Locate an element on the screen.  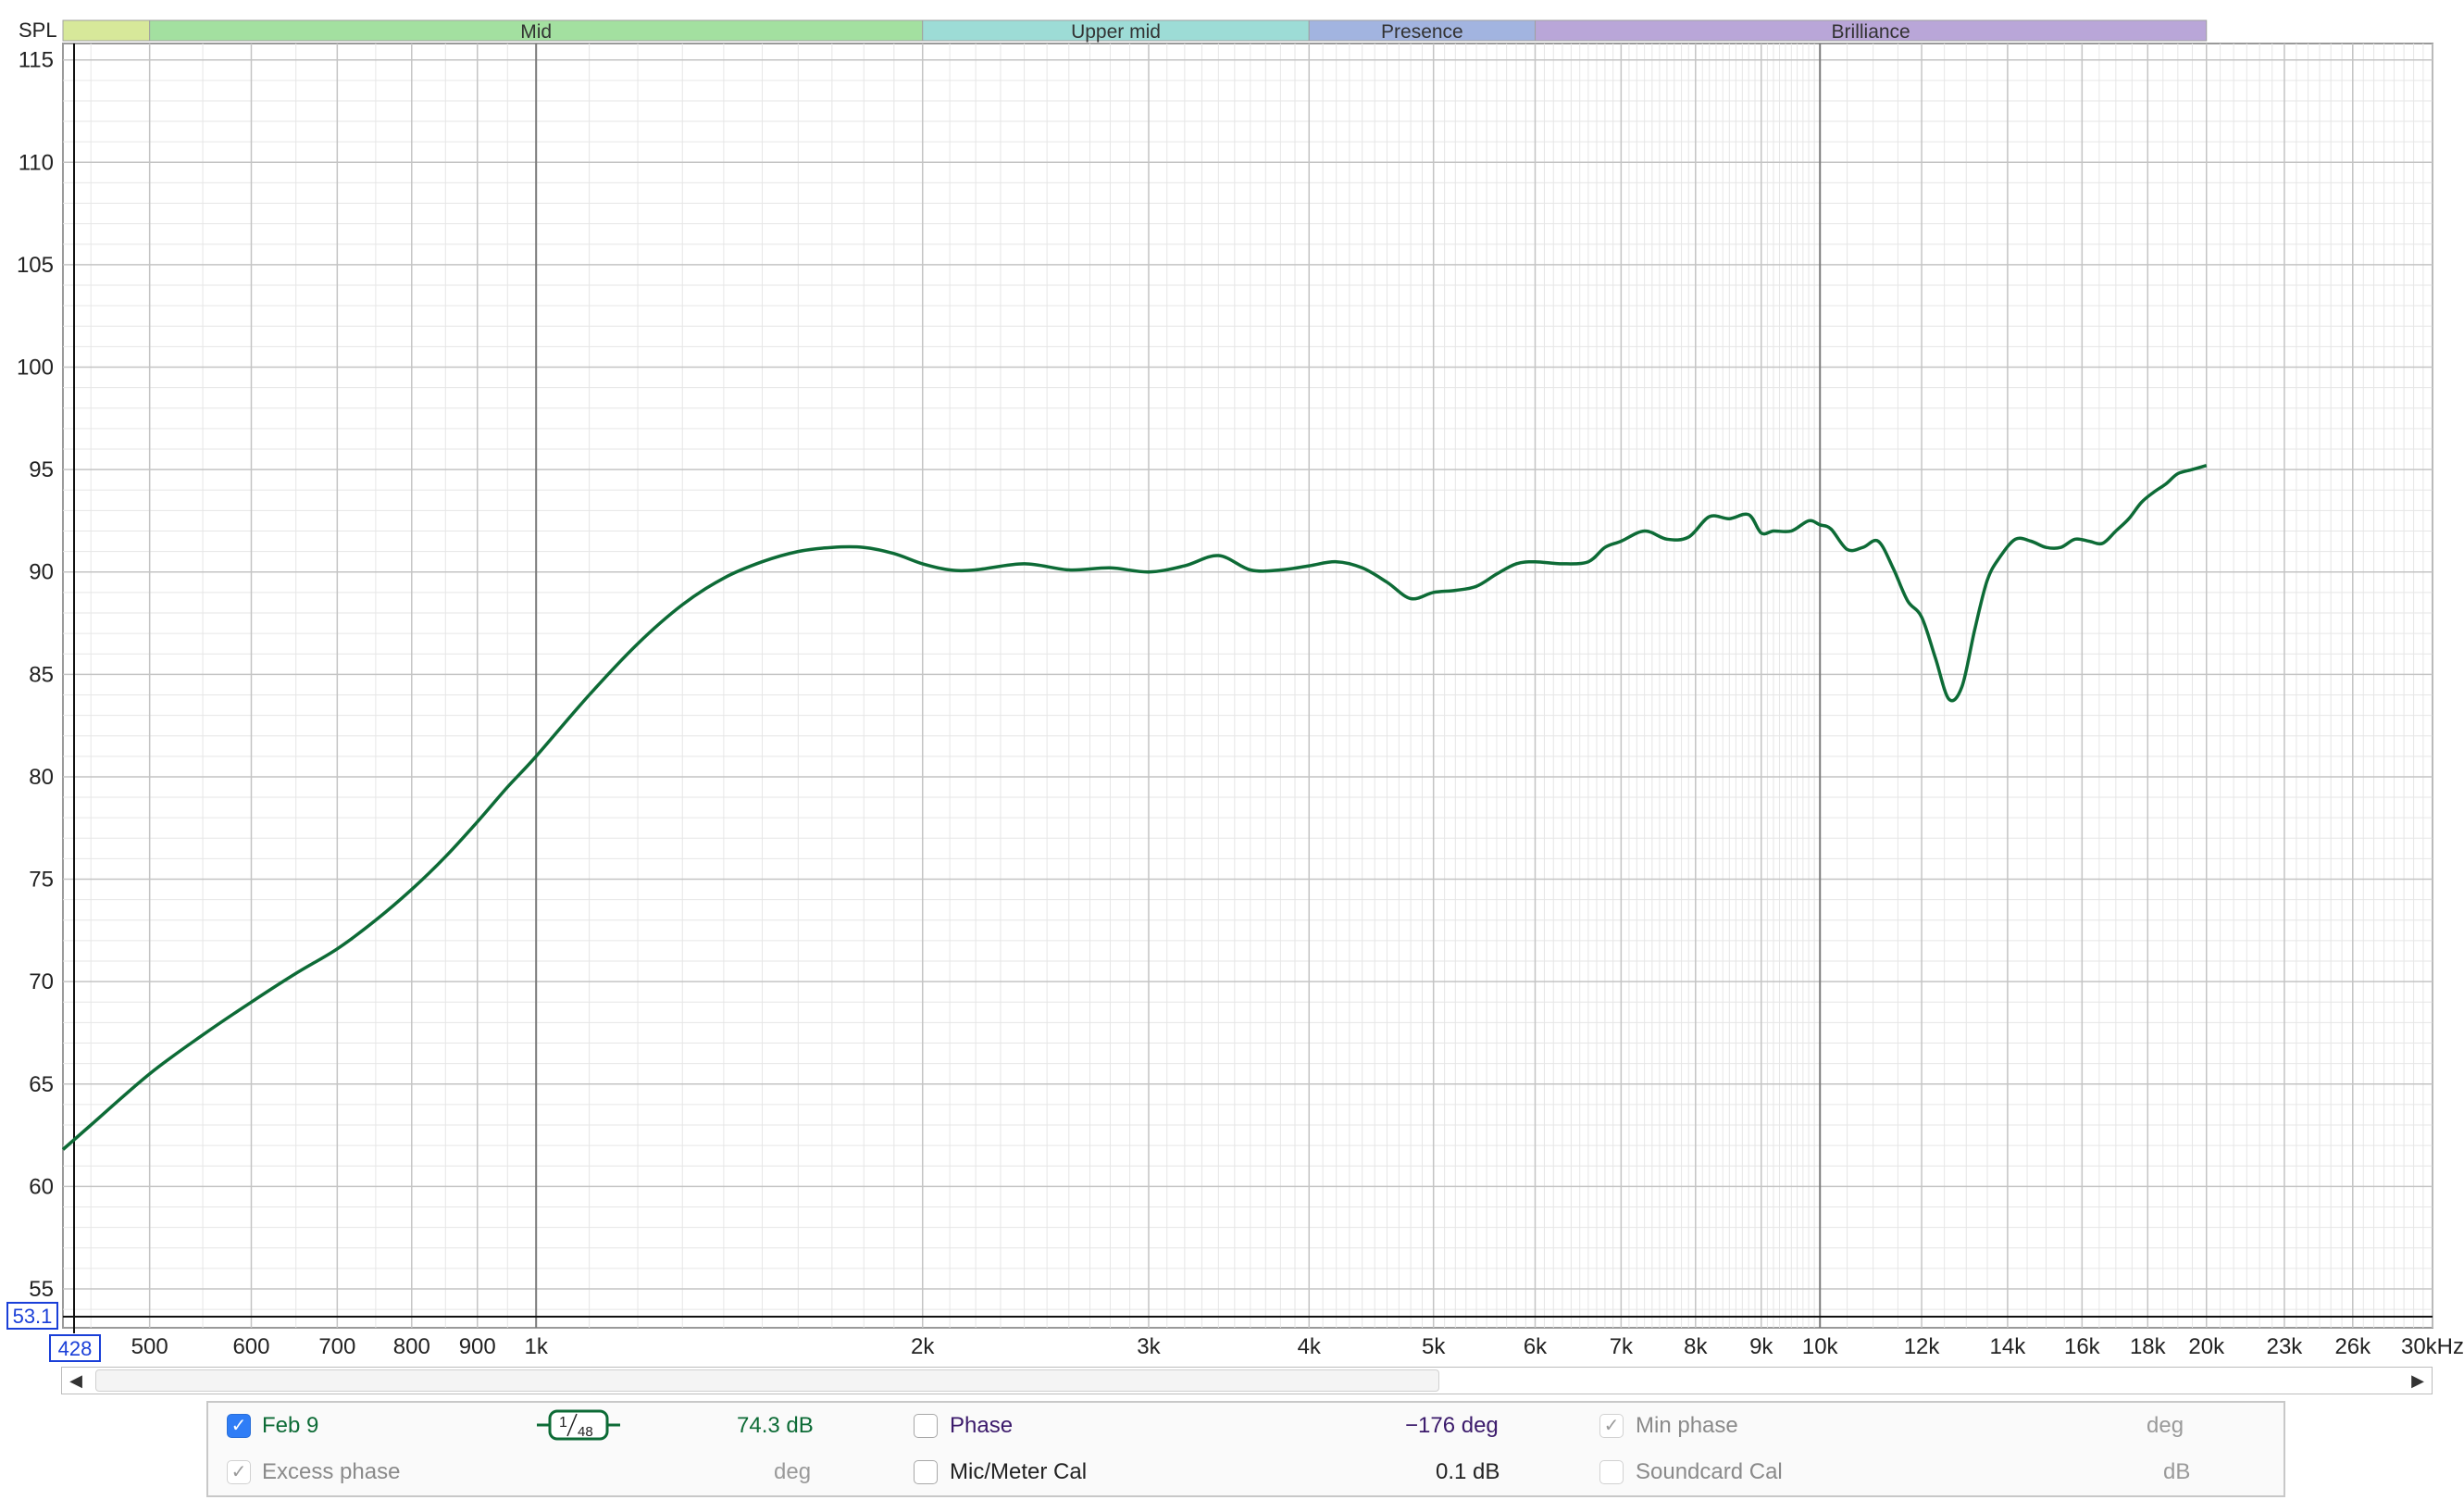
y-tick-label: 65 is located at coordinates (41, 1084).